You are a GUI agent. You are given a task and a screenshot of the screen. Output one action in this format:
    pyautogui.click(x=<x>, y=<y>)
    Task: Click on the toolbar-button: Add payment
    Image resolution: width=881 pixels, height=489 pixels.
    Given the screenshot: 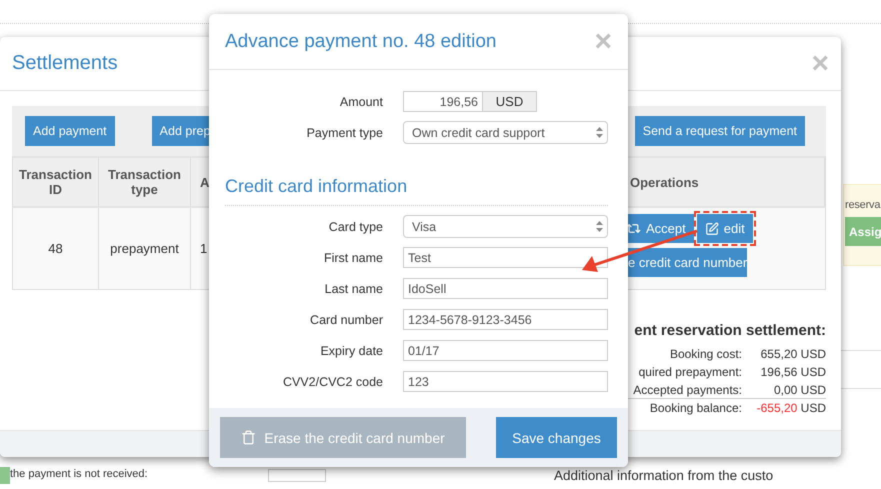 What is the action you would take?
    pyautogui.click(x=70, y=131)
    